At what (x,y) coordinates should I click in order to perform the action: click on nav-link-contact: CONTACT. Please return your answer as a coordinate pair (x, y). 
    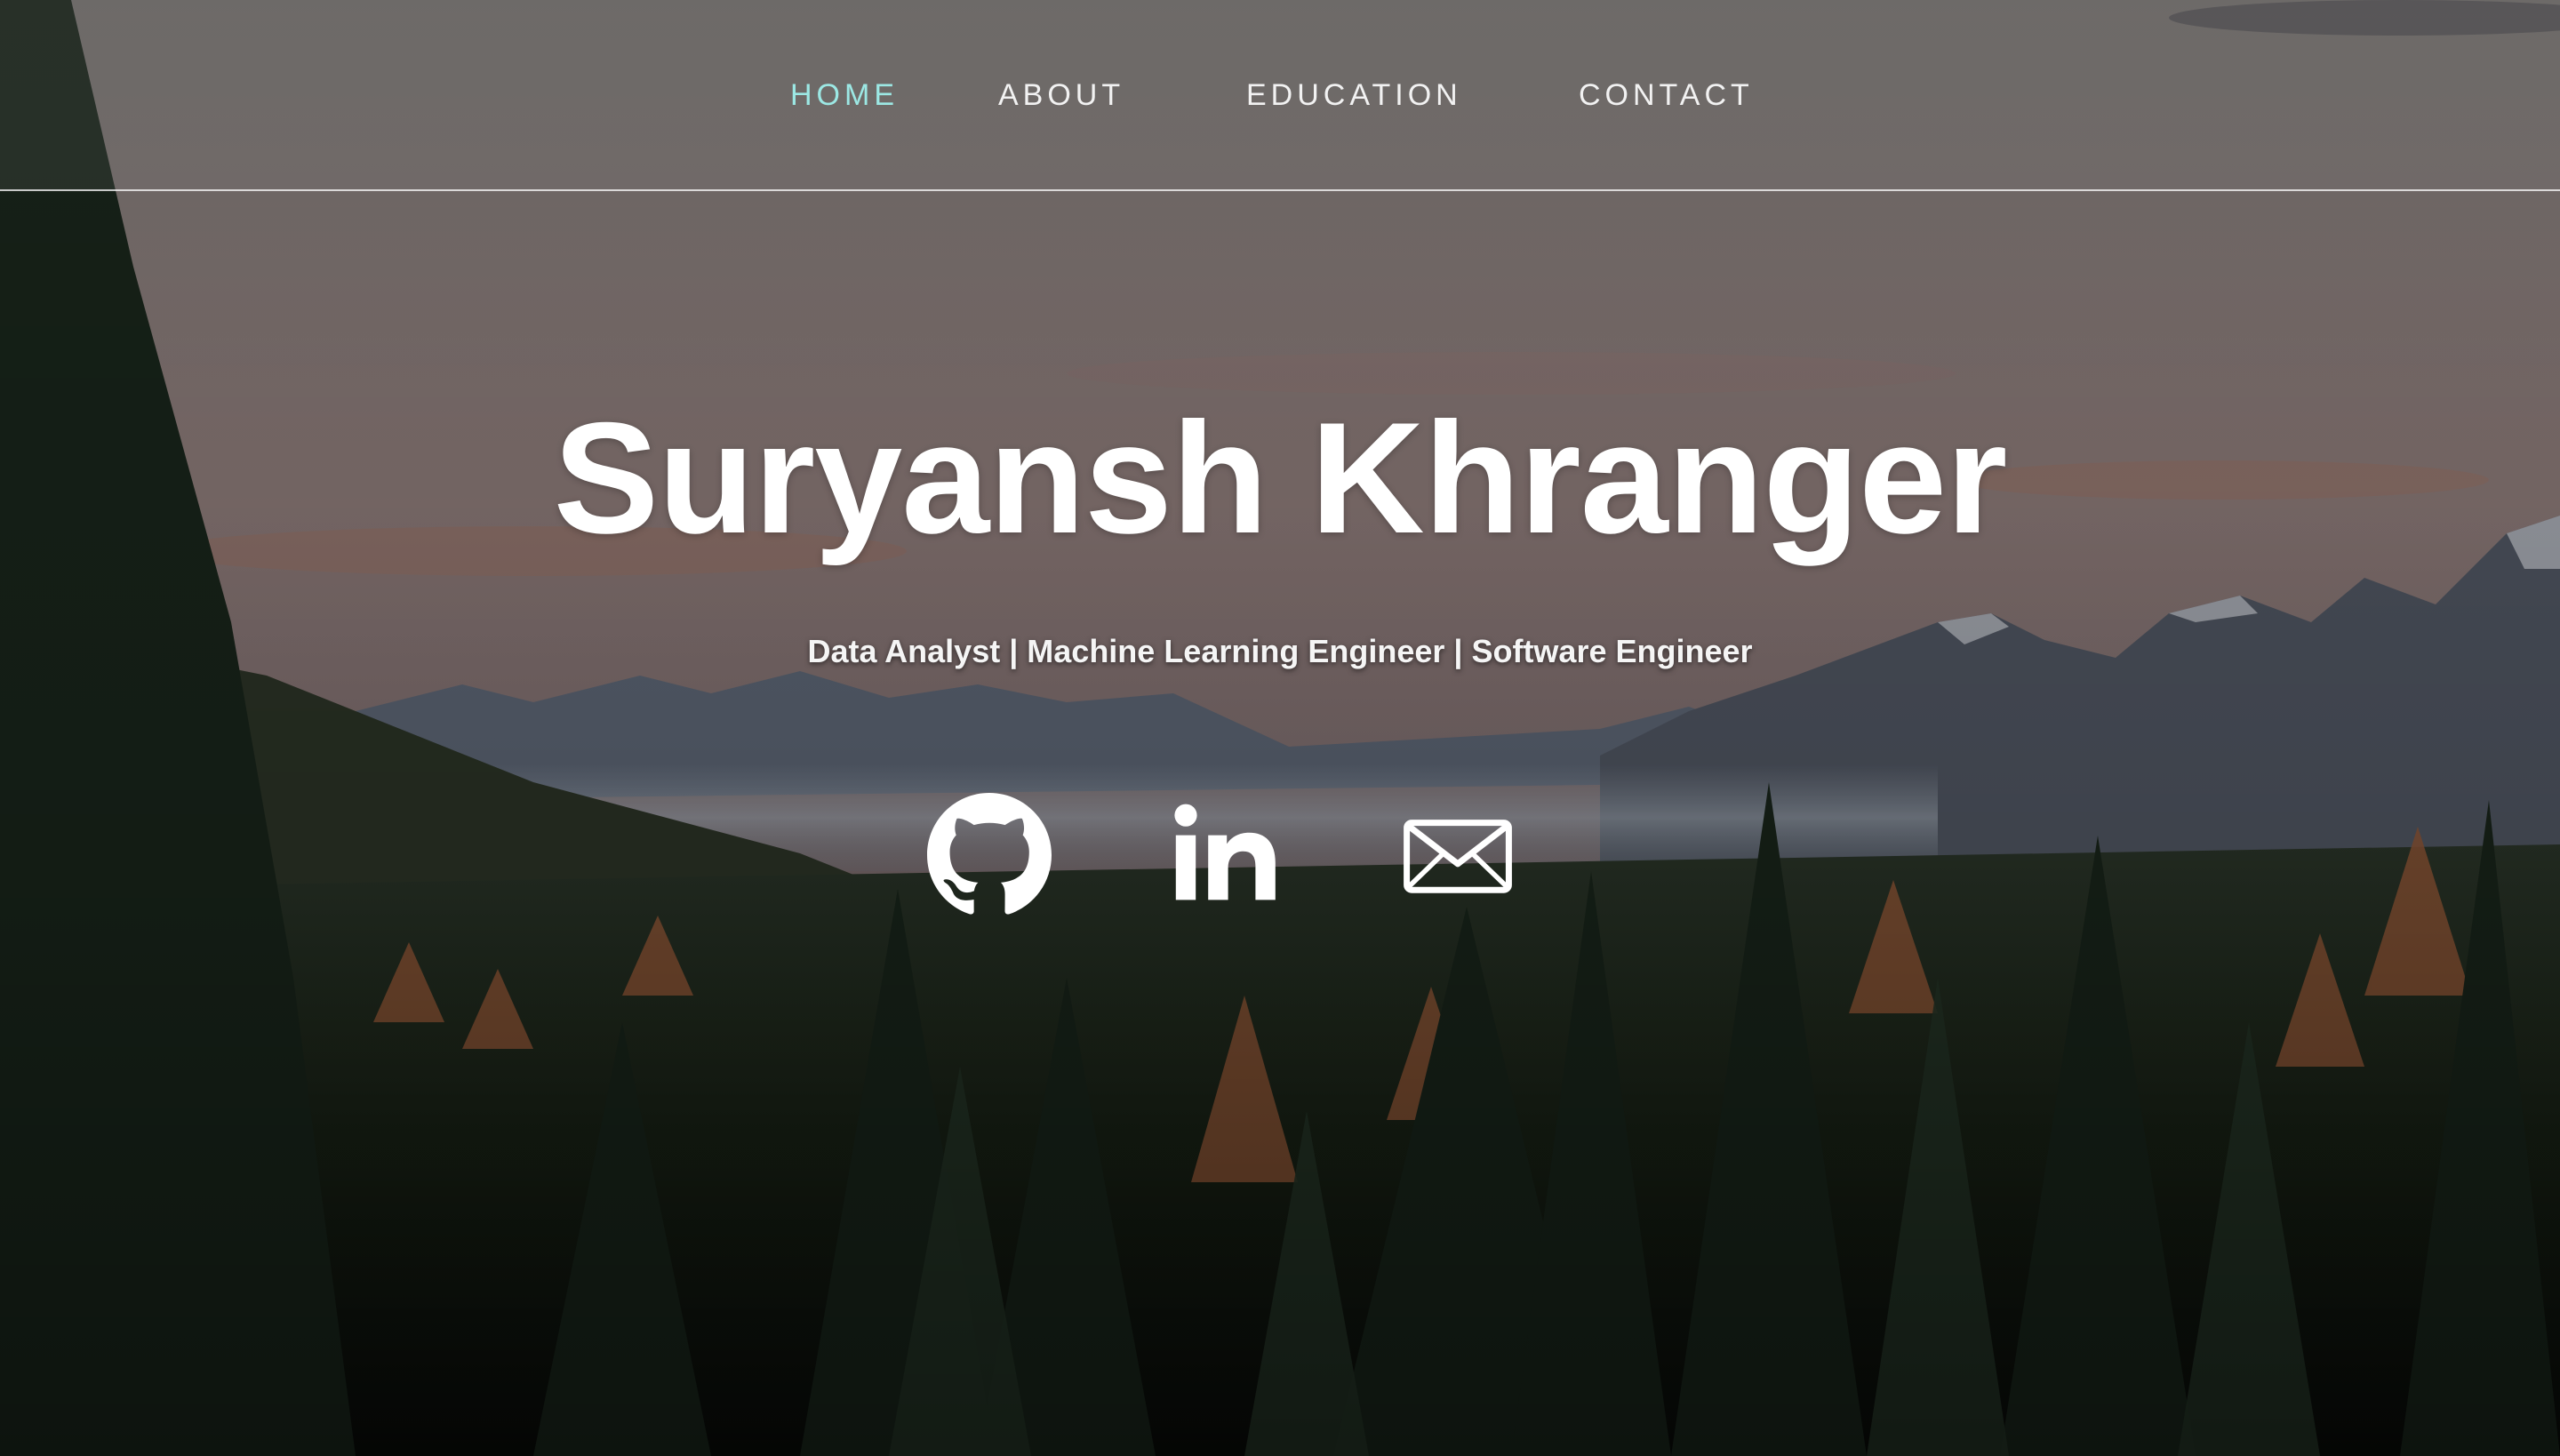
    Looking at the image, I should click on (1666, 95).